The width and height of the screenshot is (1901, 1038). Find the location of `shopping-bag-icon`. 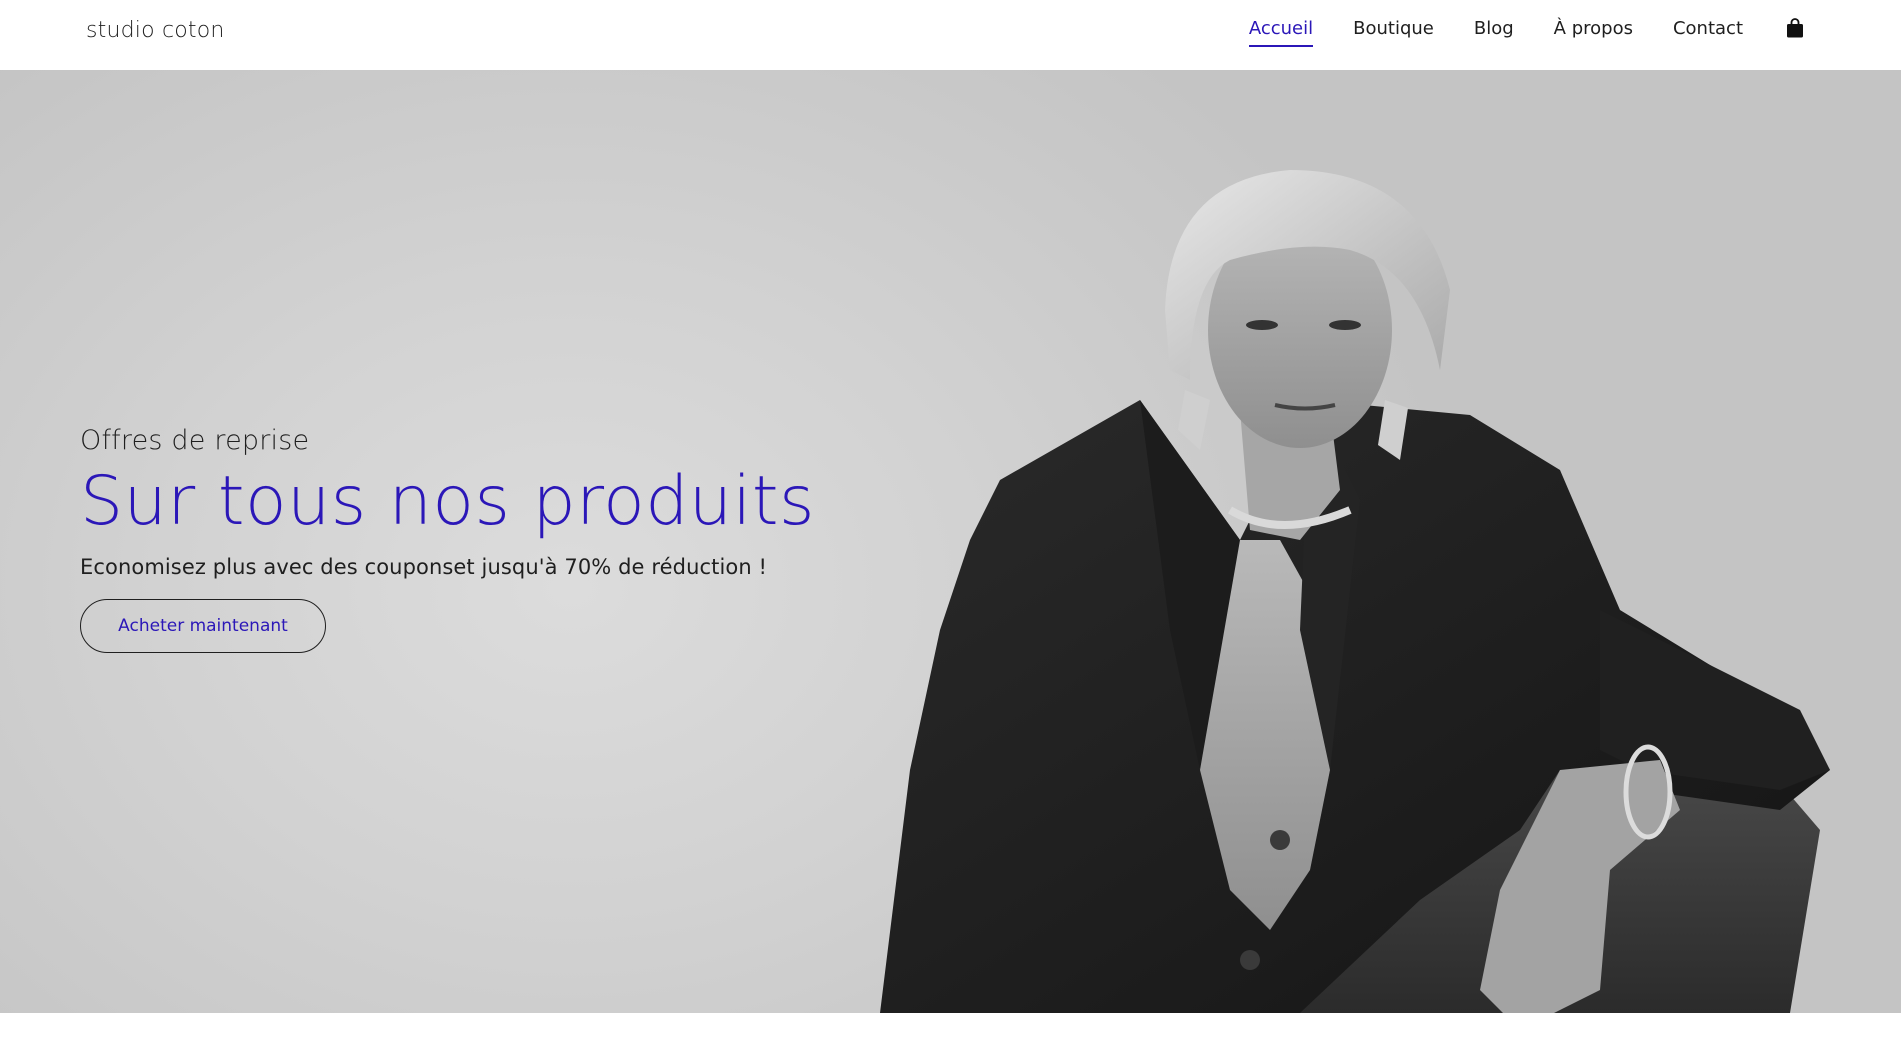

shopping-bag-icon is located at coordinates (1795, 28).